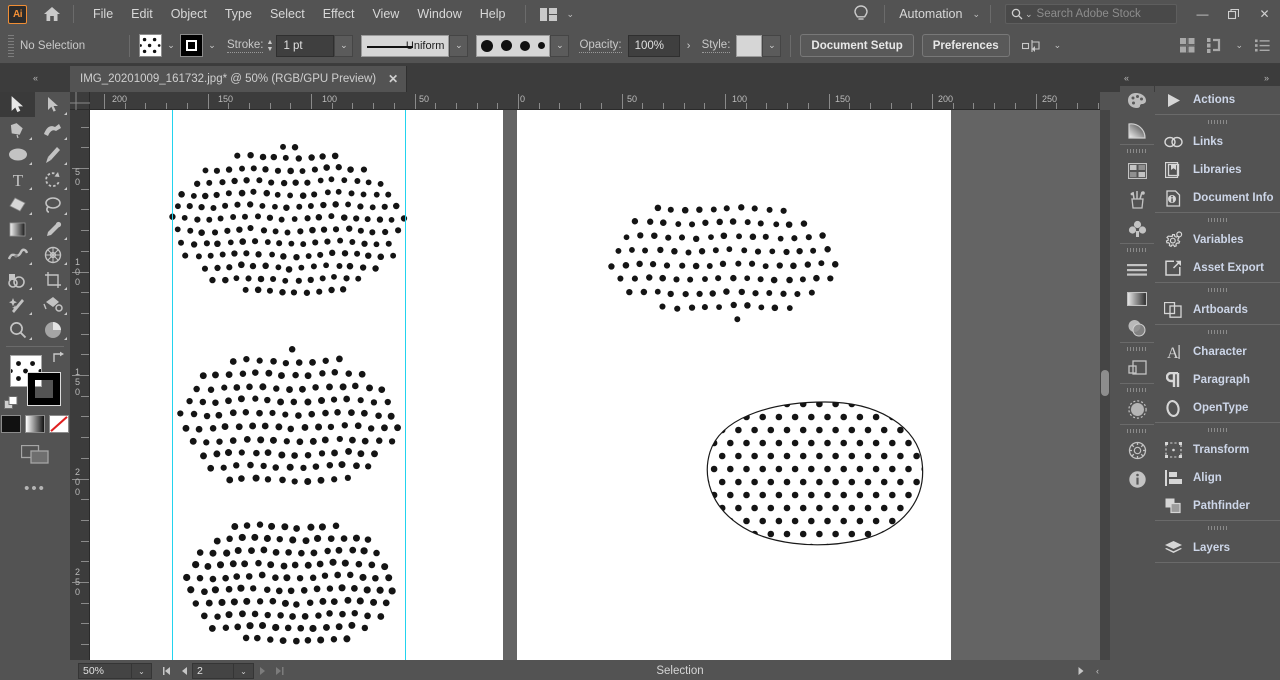 The image size is (1280, 680). What do you see at coordinates (1217, 352) in the screenshot?
I see `panel-character: A Character` at bounding box center [1217, 352].